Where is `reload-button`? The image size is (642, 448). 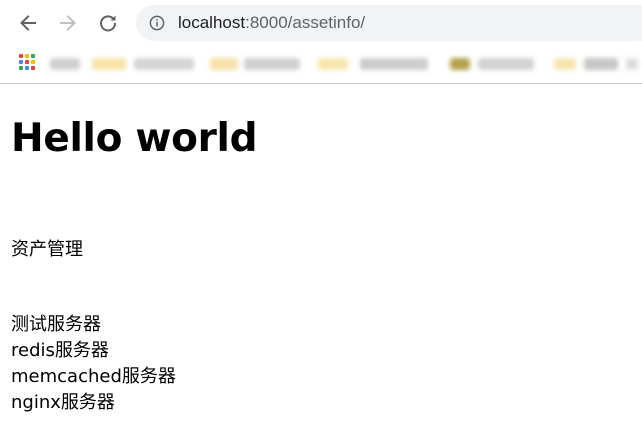
reload-button is located at coordinates (108, 23).